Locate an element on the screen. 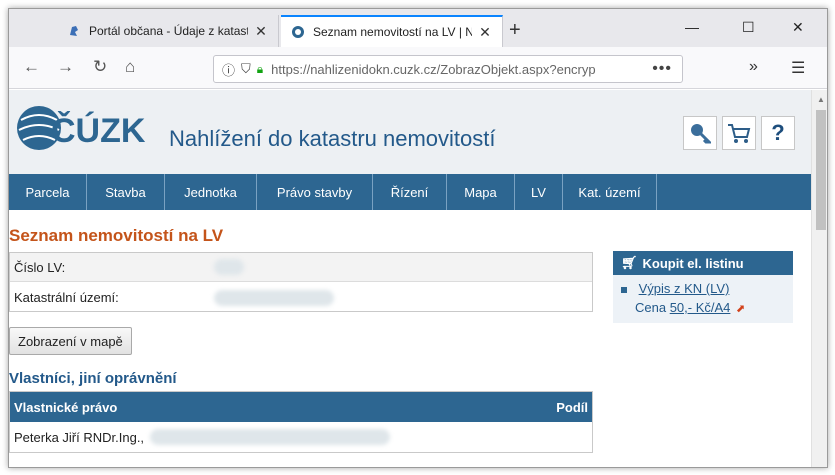 This screenshot has height=475, width=835. buy-panel-header: 🛒︎ Koupit el. listinu is located at coordinates (703, 263).